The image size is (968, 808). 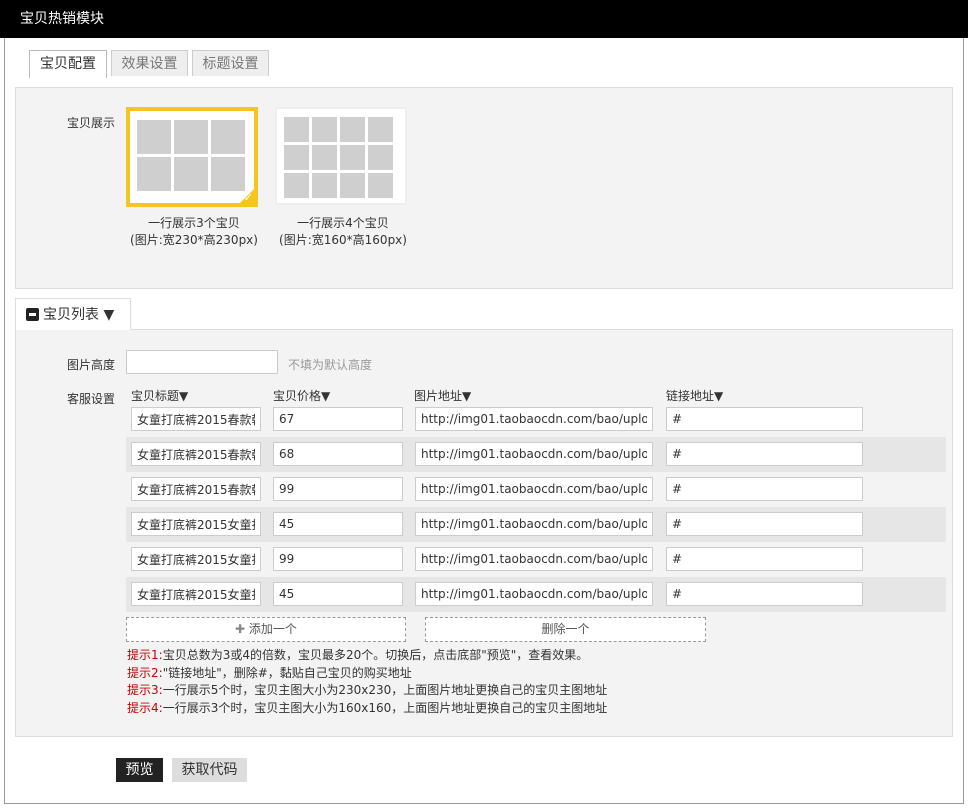 I want to click on image-height-label: 图片高度, so click(x=91, y=365).